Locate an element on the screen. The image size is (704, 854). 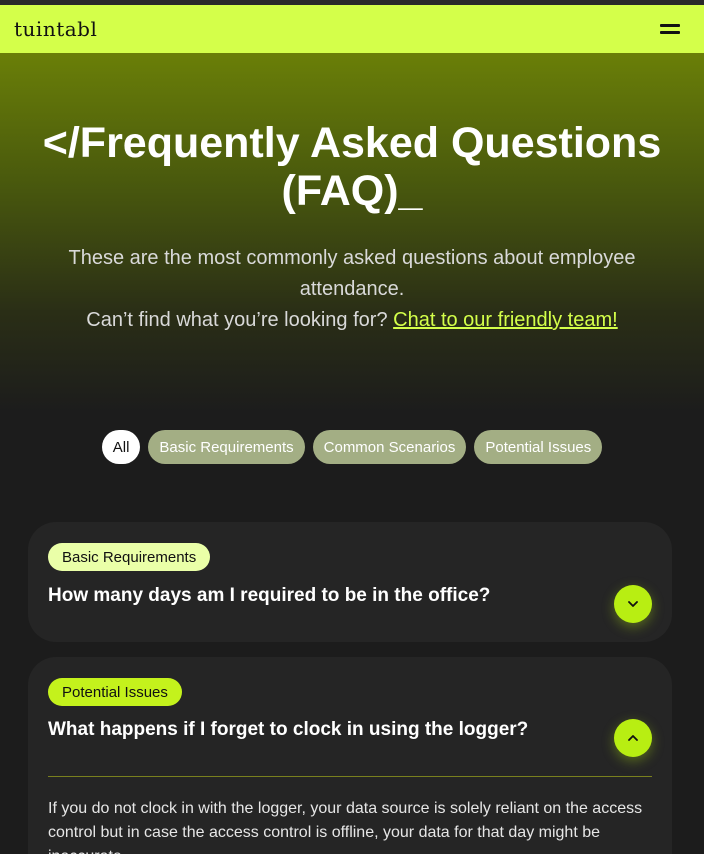
subtitle-line-2: Can’t find what you’re looking for? is located at coordinates (240, 320).